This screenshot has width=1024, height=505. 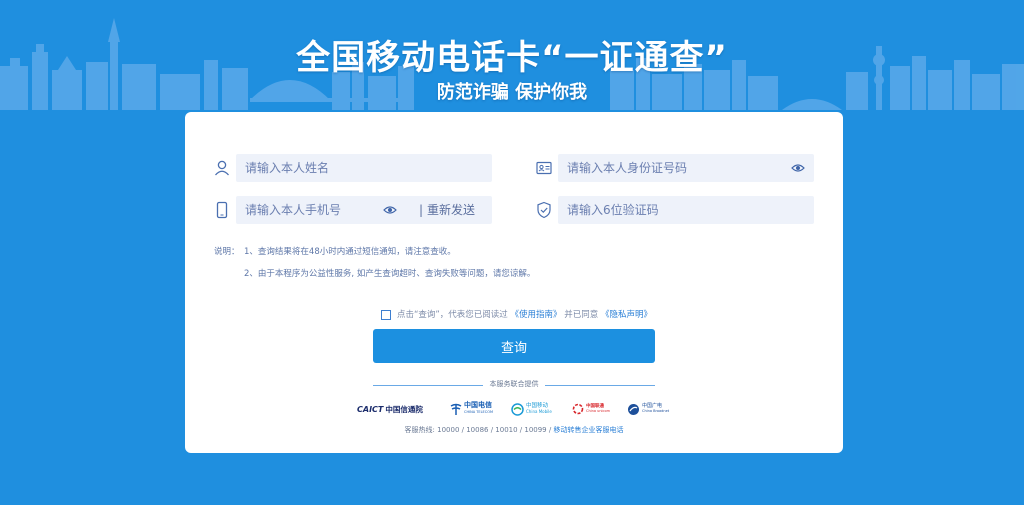 What do you see at coordinates (544, 210) in the screenshot?
I see `shield-icon` at bounding box center [544, 210].